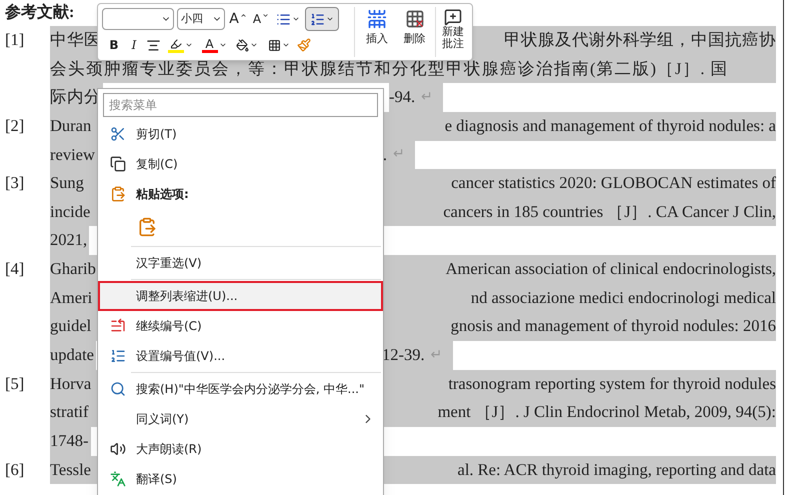 Image resolution: width=799 pixels, height=495 pixels. What do you see at coordinates (610, 125) in the screenshot?
I see `reference-text: e diagnosis and management of thyroid nodules: a` at bounding box center [610, 125].